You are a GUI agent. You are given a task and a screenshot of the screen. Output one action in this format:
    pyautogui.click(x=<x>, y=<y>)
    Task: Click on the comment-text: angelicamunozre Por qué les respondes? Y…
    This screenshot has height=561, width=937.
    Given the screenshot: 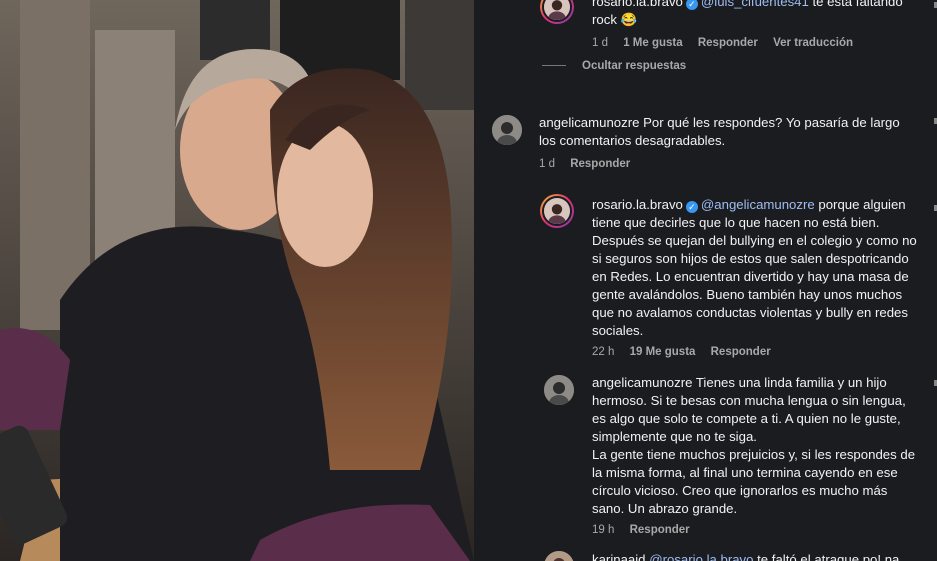 What is the action you would take?
    pyautogui.click(x=729, y=132)
    